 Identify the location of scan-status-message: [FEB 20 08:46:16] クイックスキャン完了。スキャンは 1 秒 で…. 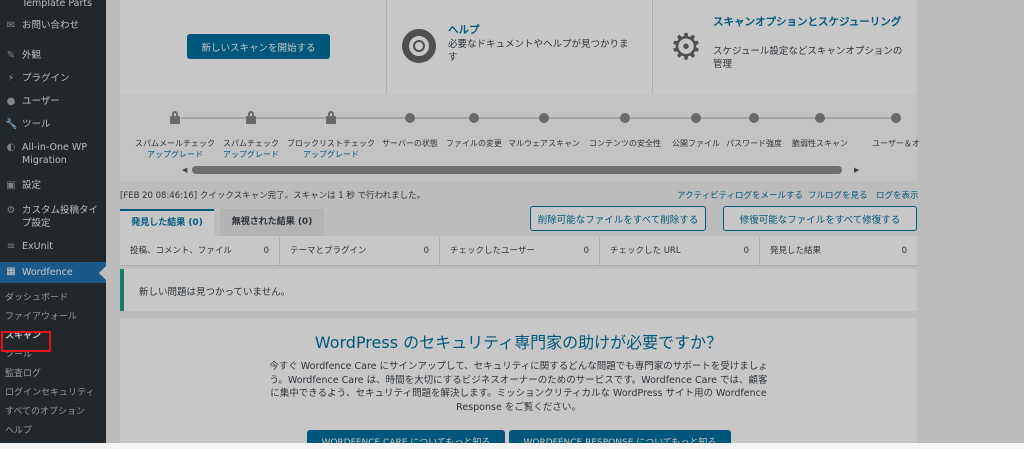
(273, 196).